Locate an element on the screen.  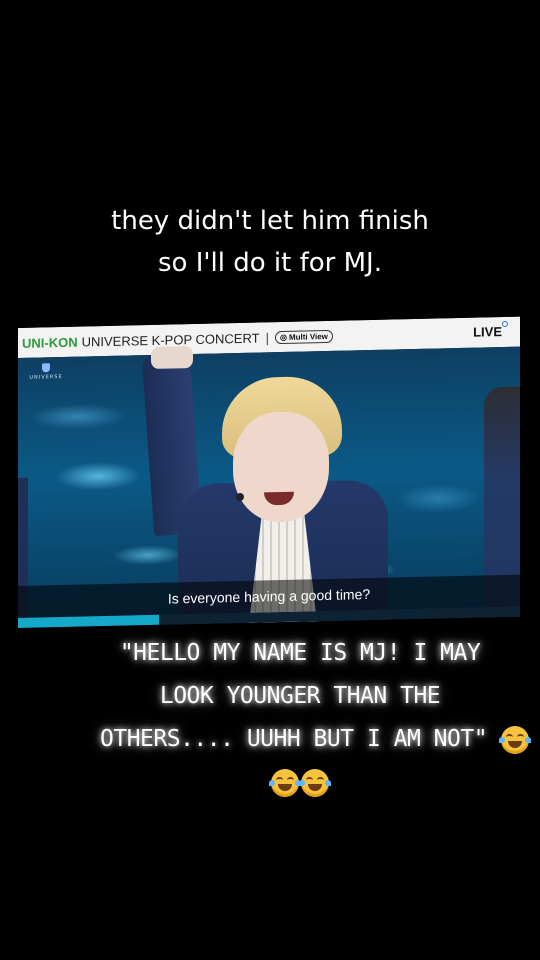
performer-face is located at coordinates (281, 467).